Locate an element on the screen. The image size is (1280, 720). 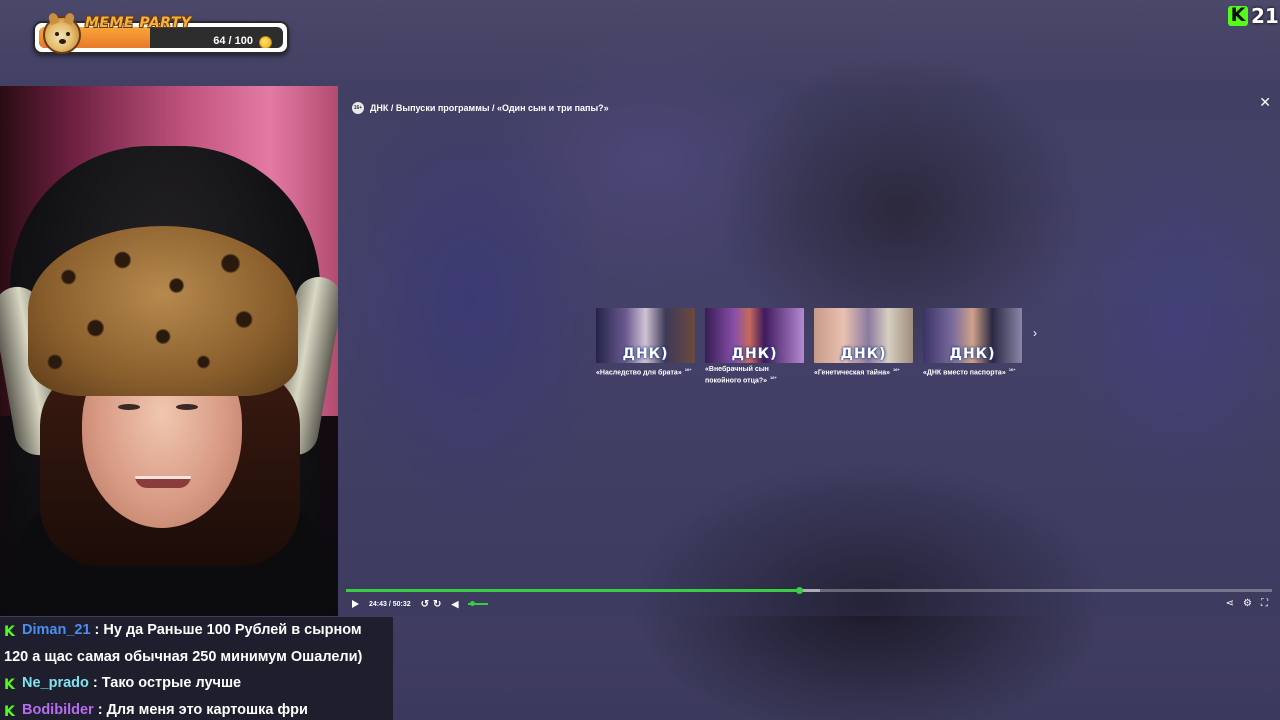
recommendation-card: ДНК) «ДНК вместо паспорта» 16+ is located at coordinates (972, 346).